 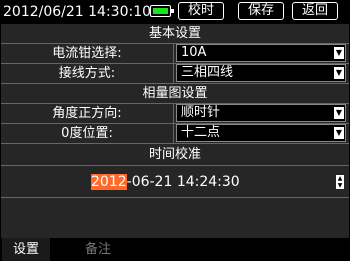 What do you see at coordinates (261, 11) in the screenshot?
I see `save-button: 保存` at bounding box center [261, 11].